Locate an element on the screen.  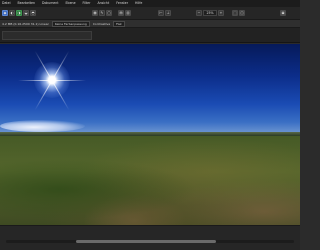
arrange-back-icon: ▤ is located at coordinates (121, 13).